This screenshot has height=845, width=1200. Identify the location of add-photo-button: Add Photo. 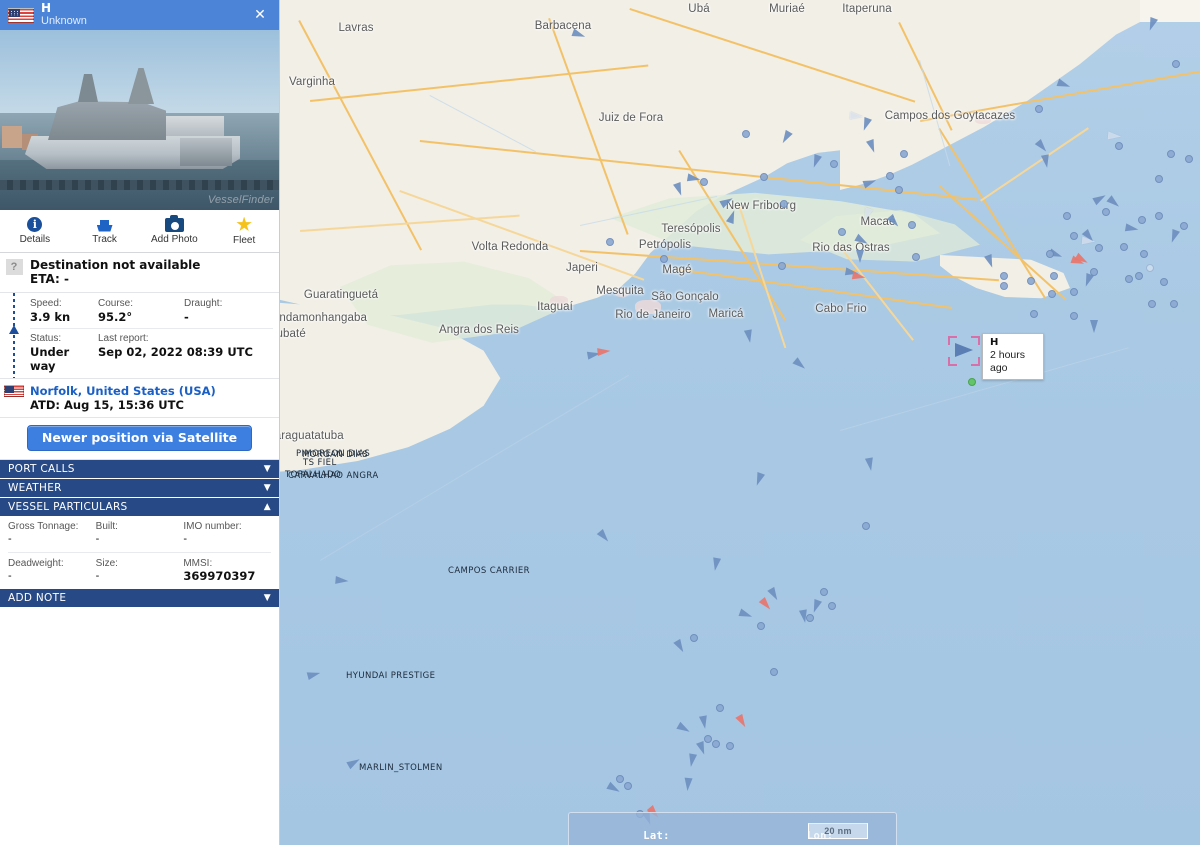
(175, 231).